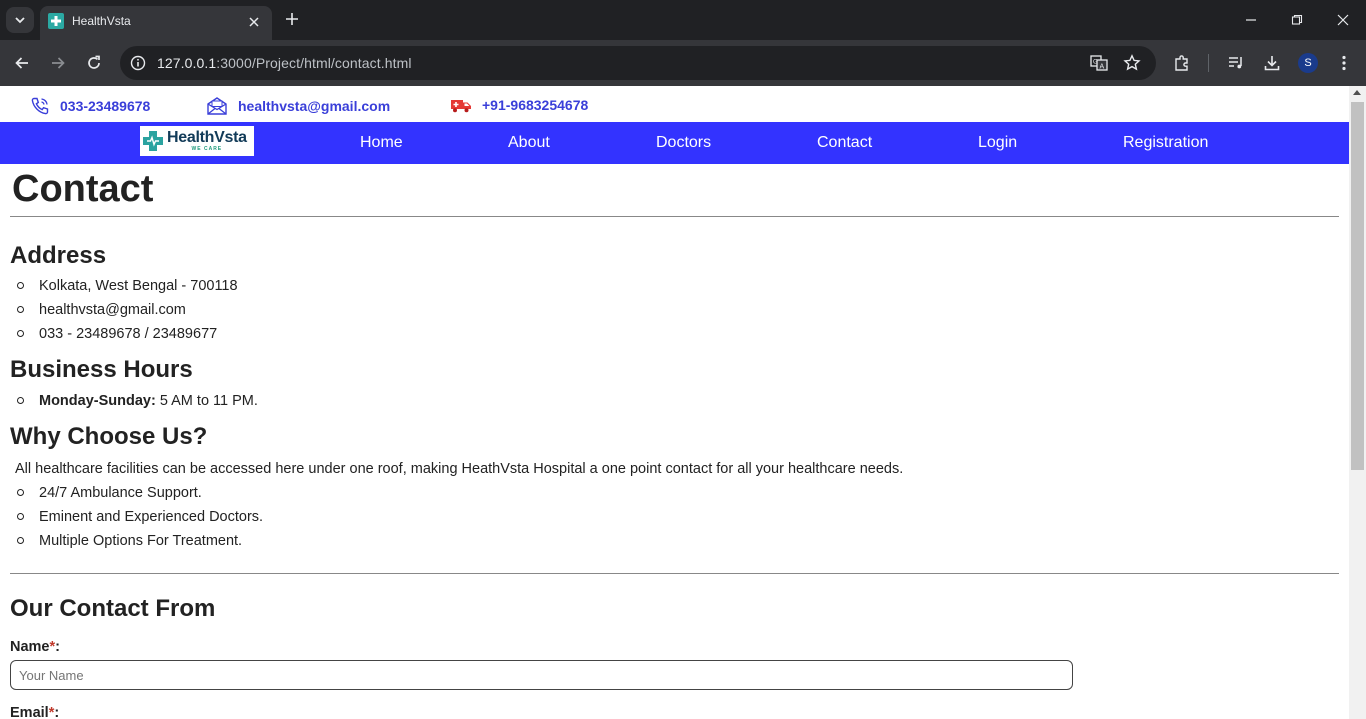  What do you see at coordinates (535, 105) in the screenshot?
I see `emergency-phone-text: +91-9683254678` at bounding box center [535, 105].